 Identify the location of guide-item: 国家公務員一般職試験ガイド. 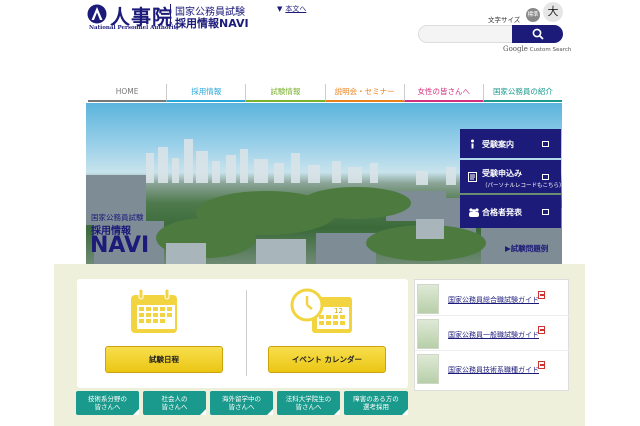
(492, 334).